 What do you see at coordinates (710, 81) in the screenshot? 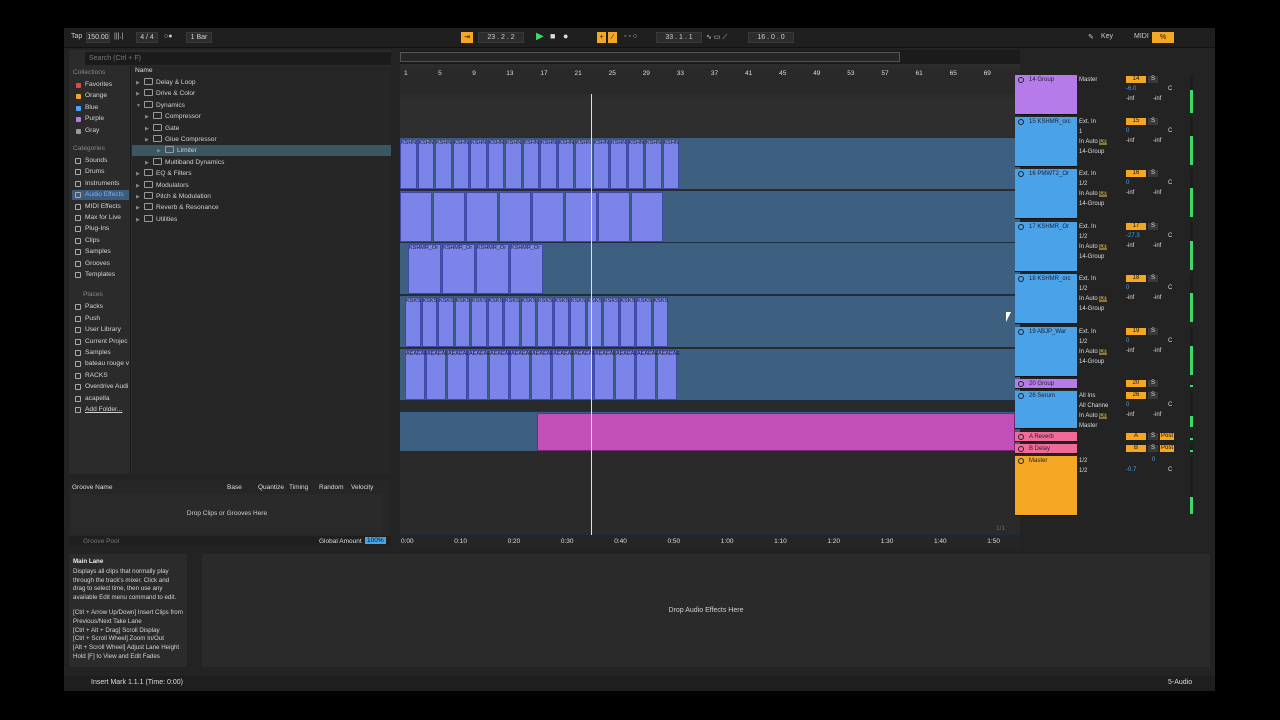
I see `beat-ruler: 159131721252933374145495357616569Set` at bounding box center [710, 81].